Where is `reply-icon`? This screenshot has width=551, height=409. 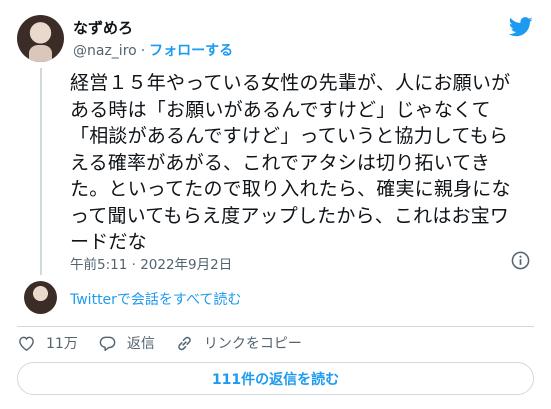
reply-icon is located at coordinates (107, 343).